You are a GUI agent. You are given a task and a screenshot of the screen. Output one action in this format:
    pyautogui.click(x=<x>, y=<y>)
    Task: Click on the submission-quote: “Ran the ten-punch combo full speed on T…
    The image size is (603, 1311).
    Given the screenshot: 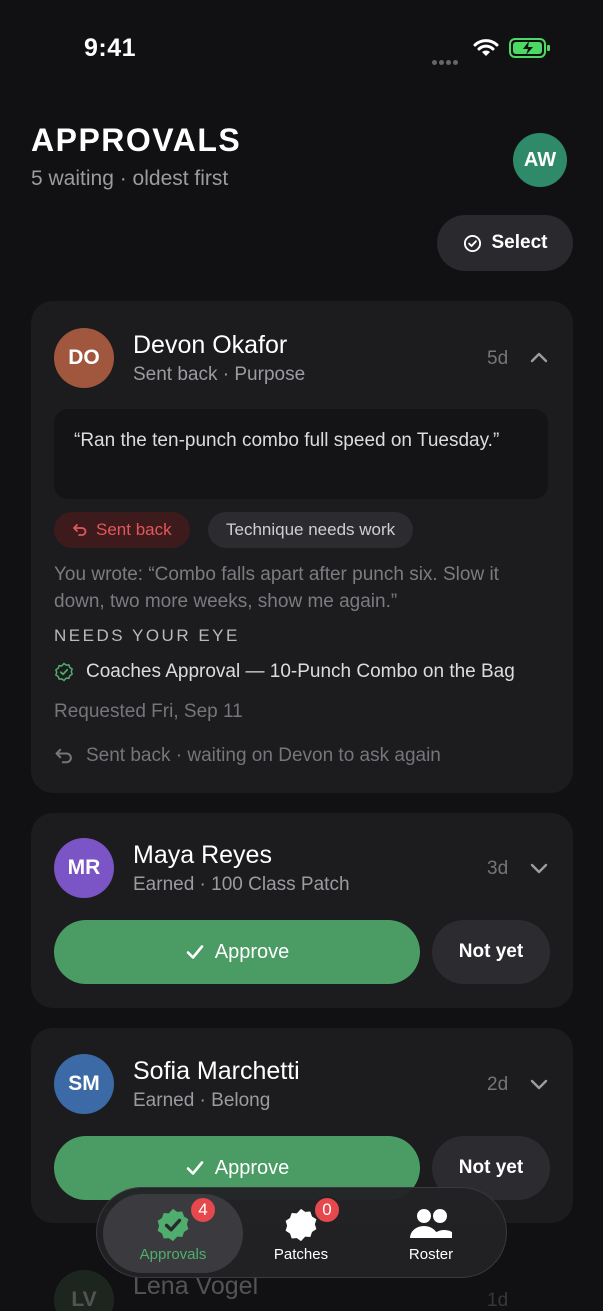 What is the action you would take?
    pyautogui.click(x=301, y=454)
    